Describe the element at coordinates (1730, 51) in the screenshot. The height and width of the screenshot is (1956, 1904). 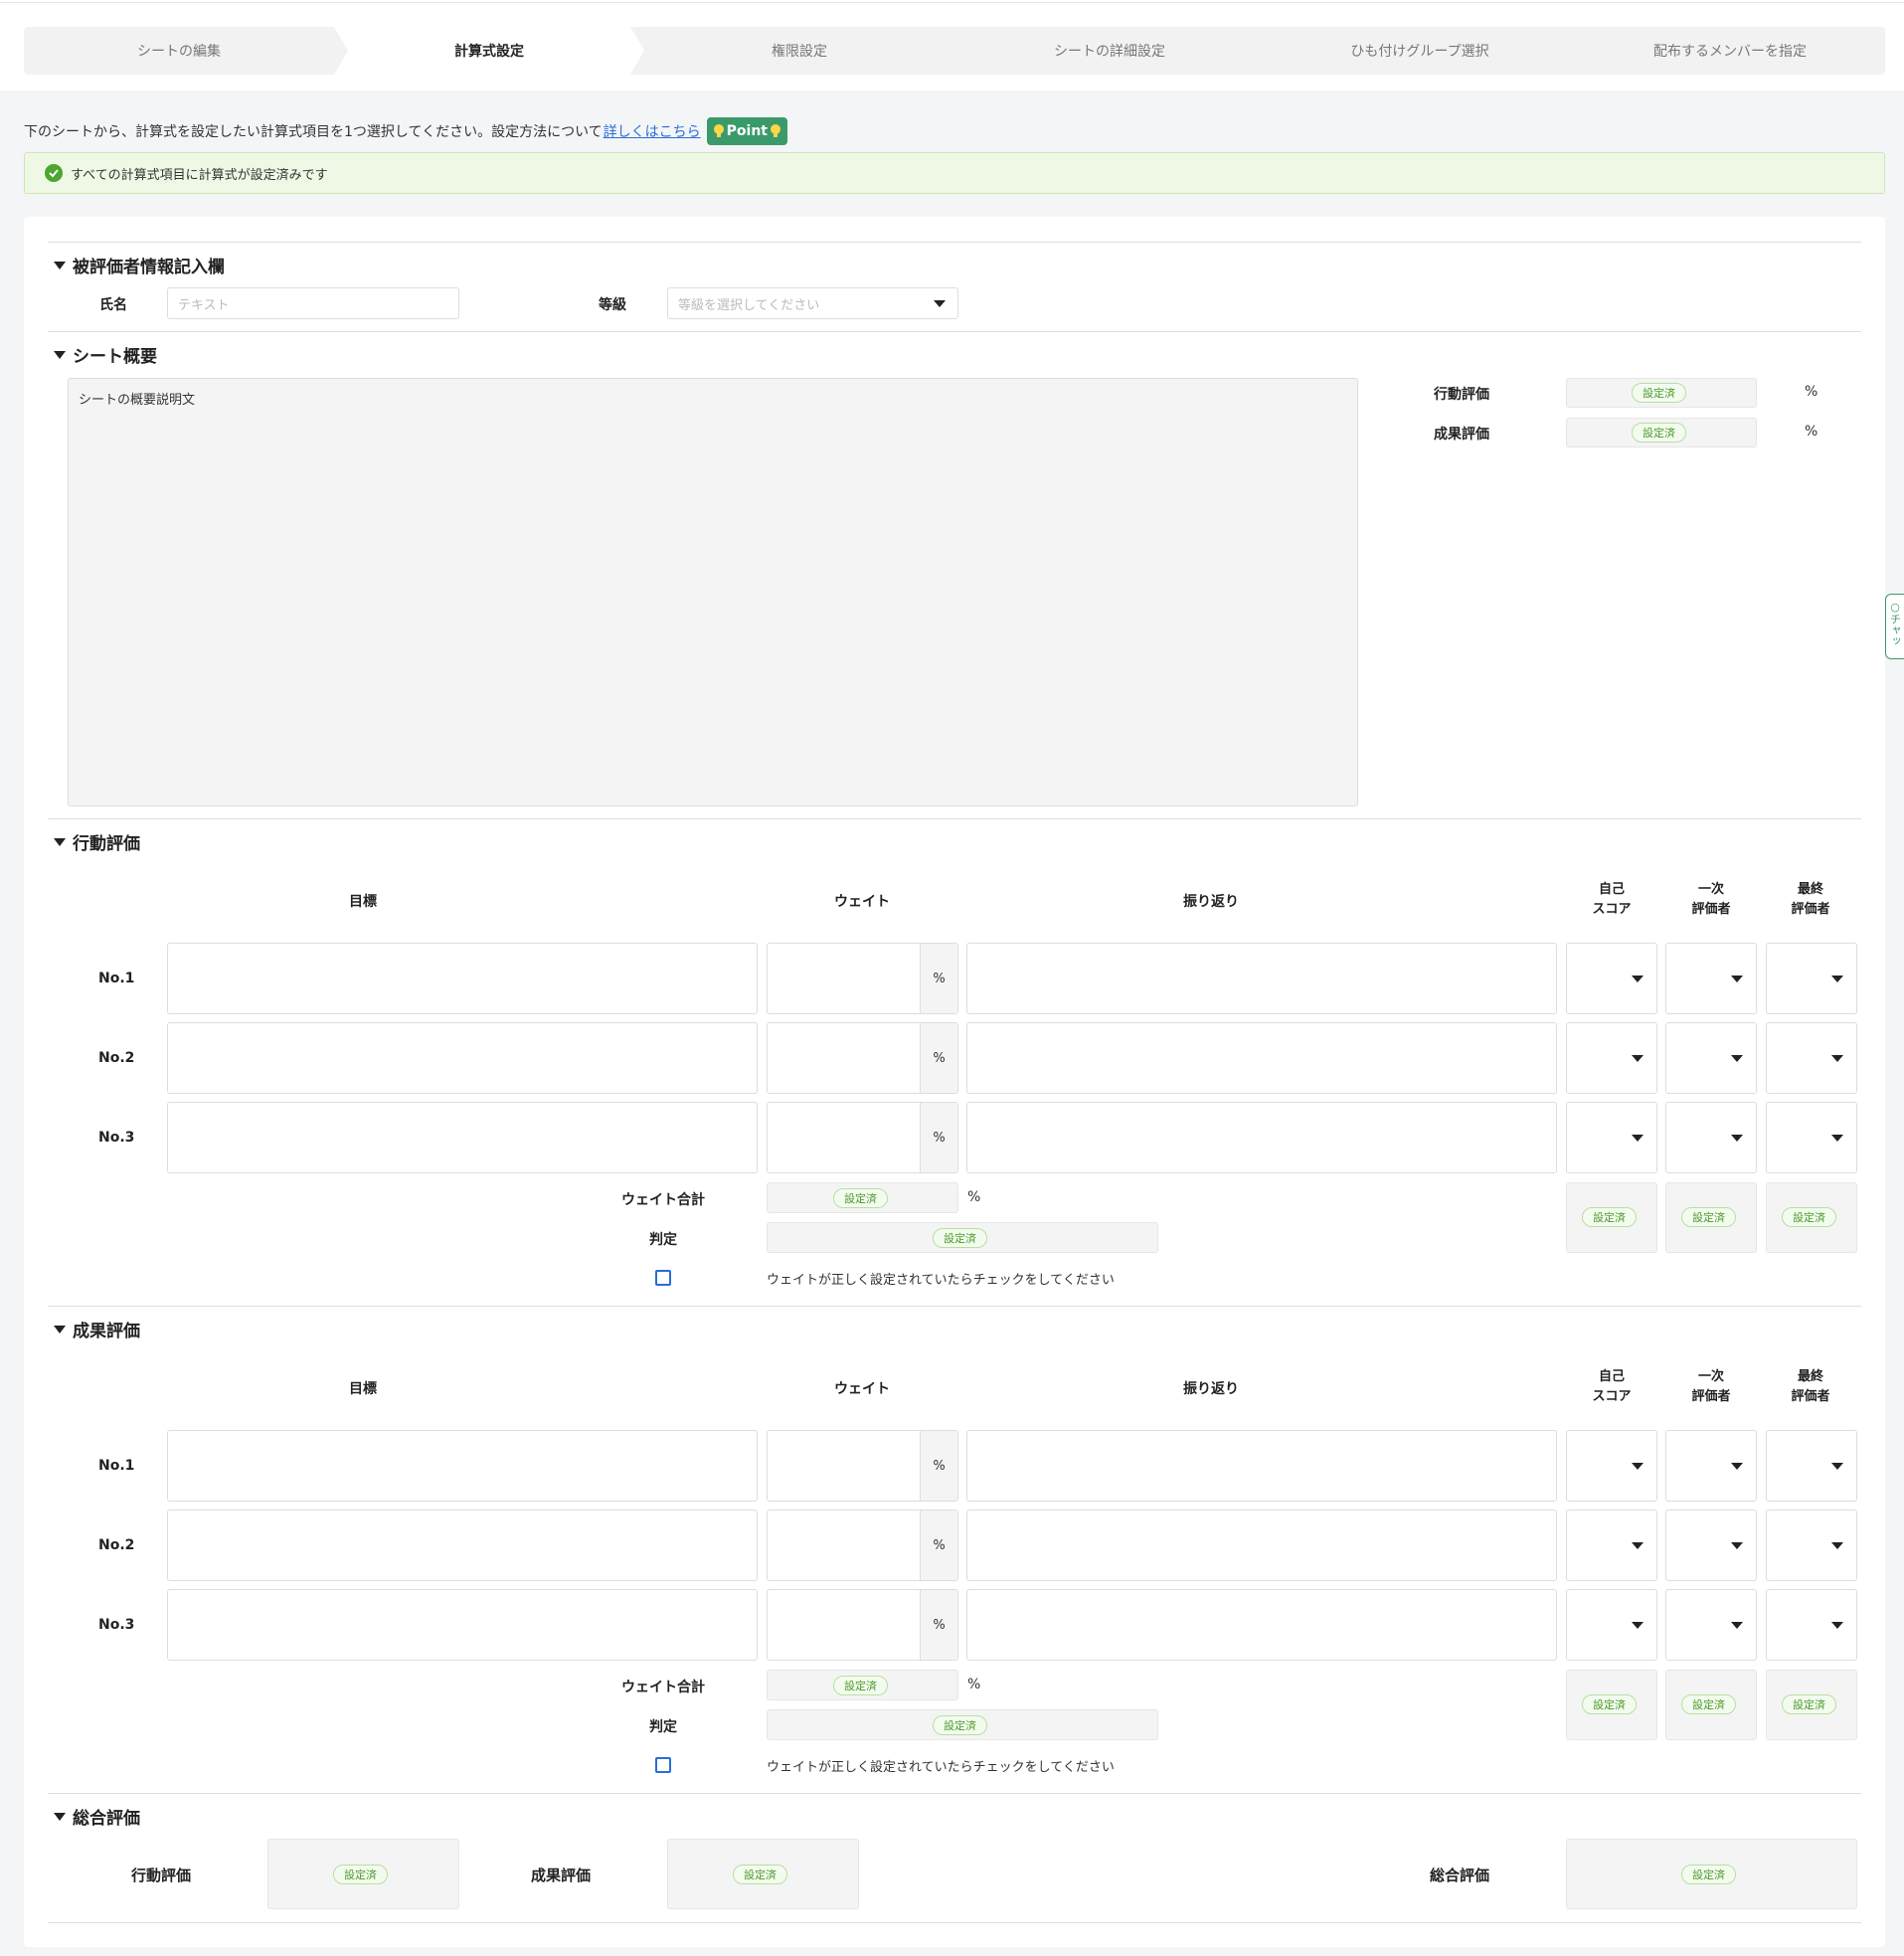
I see `step-member-assignment: 配布するメンバーを指定` at that location.